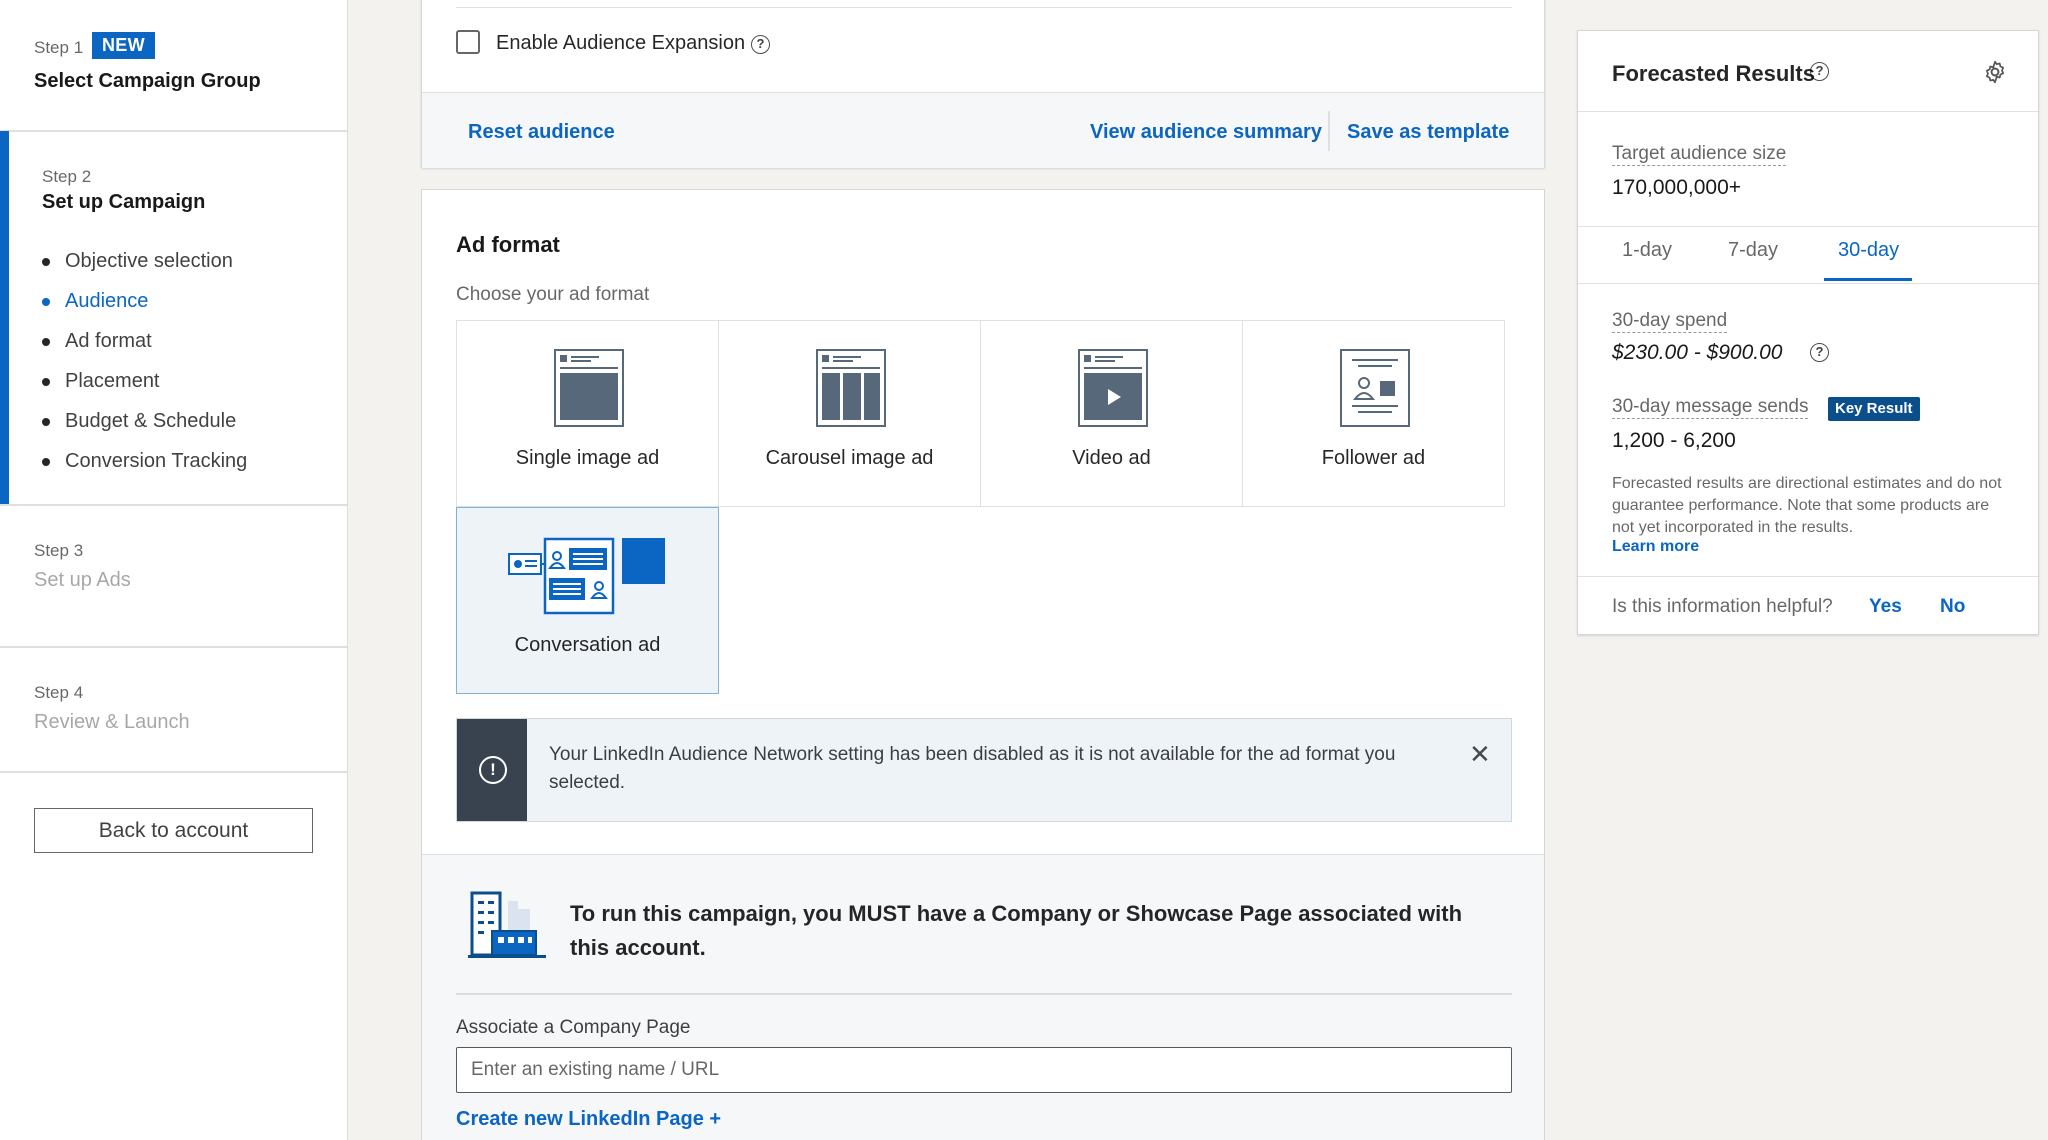 This screenshot has width=2048, height=1140. What do you see at coordinates (144, 461) in the screenshot?
I see `substep-conversion-tracking: Conversion Tracking` at bounding box center [144, 461].